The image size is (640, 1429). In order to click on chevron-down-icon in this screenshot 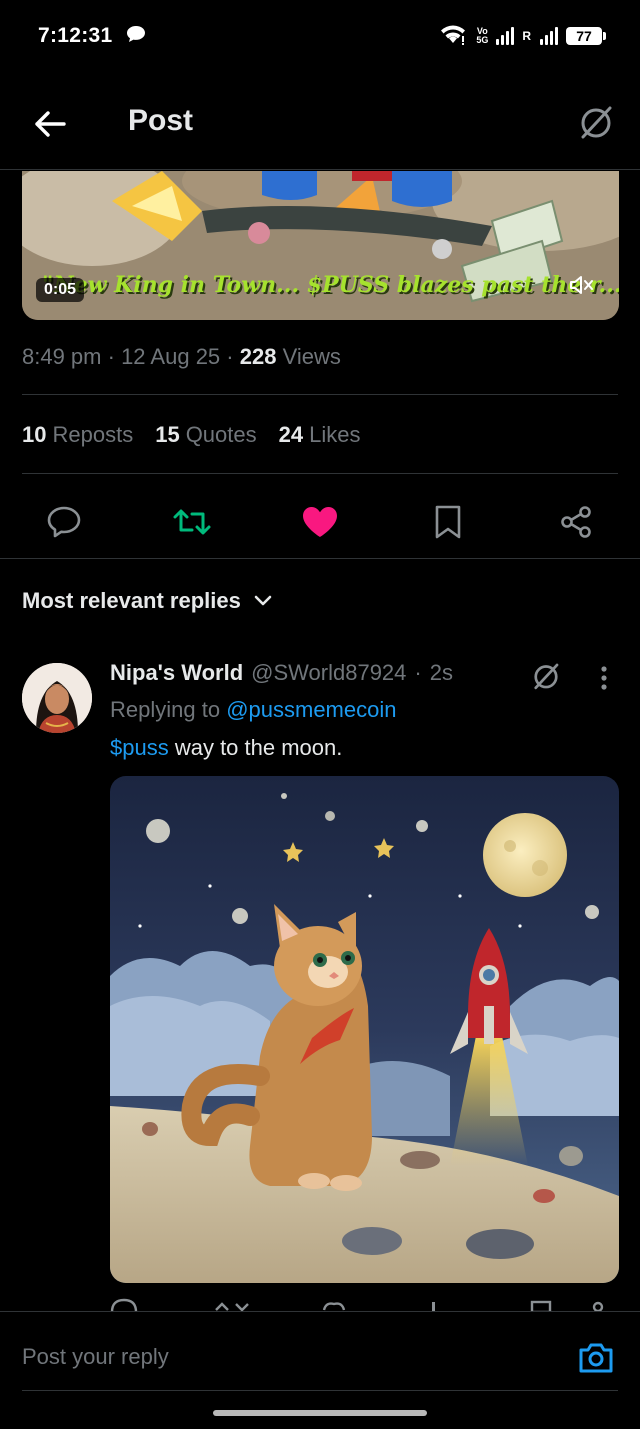, I will do `click(263, 600)`.